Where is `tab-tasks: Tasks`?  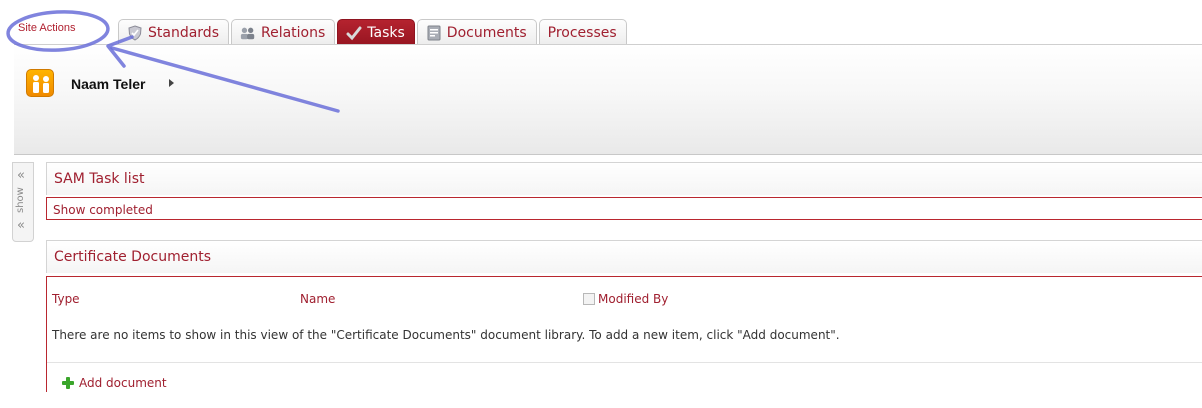 tab-tasks: Tasks is located at coordinates (376, 32).